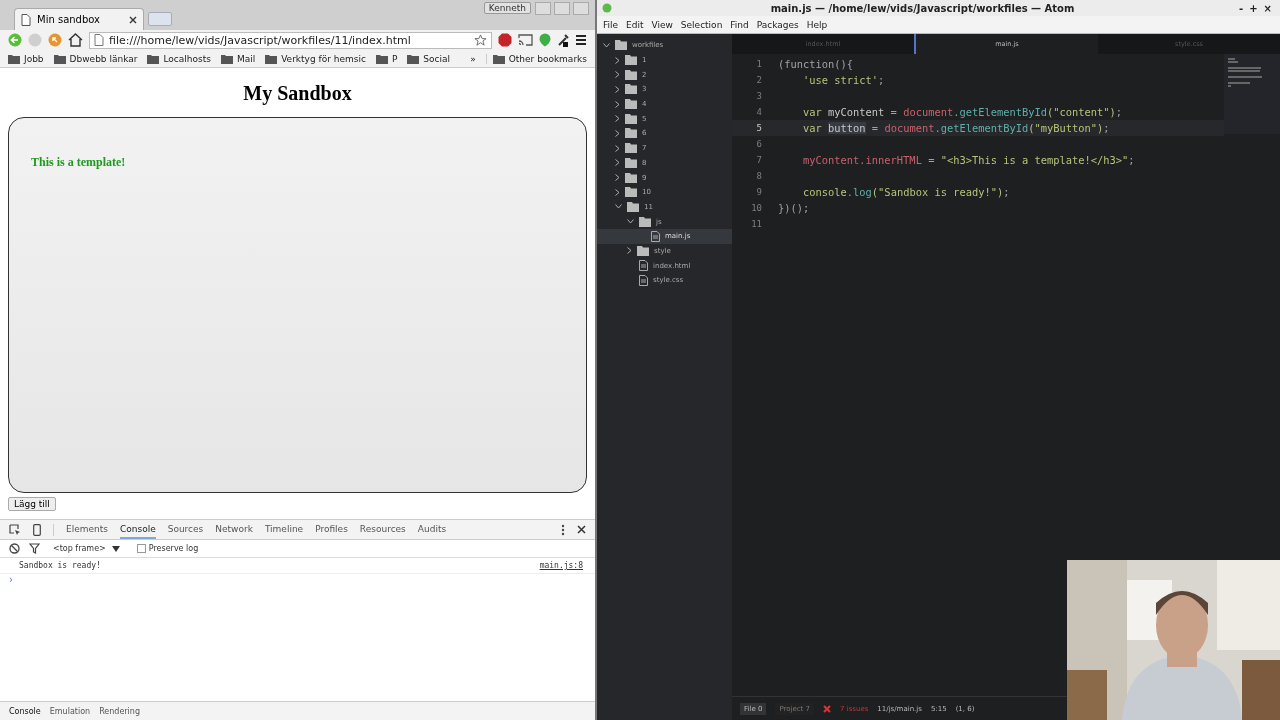 Image resolution: width=1280 pixels, height=720 pixels. Describe the element at coordinates (701, 24) in the screenshot. I see `menu-item: Selection` at that location.